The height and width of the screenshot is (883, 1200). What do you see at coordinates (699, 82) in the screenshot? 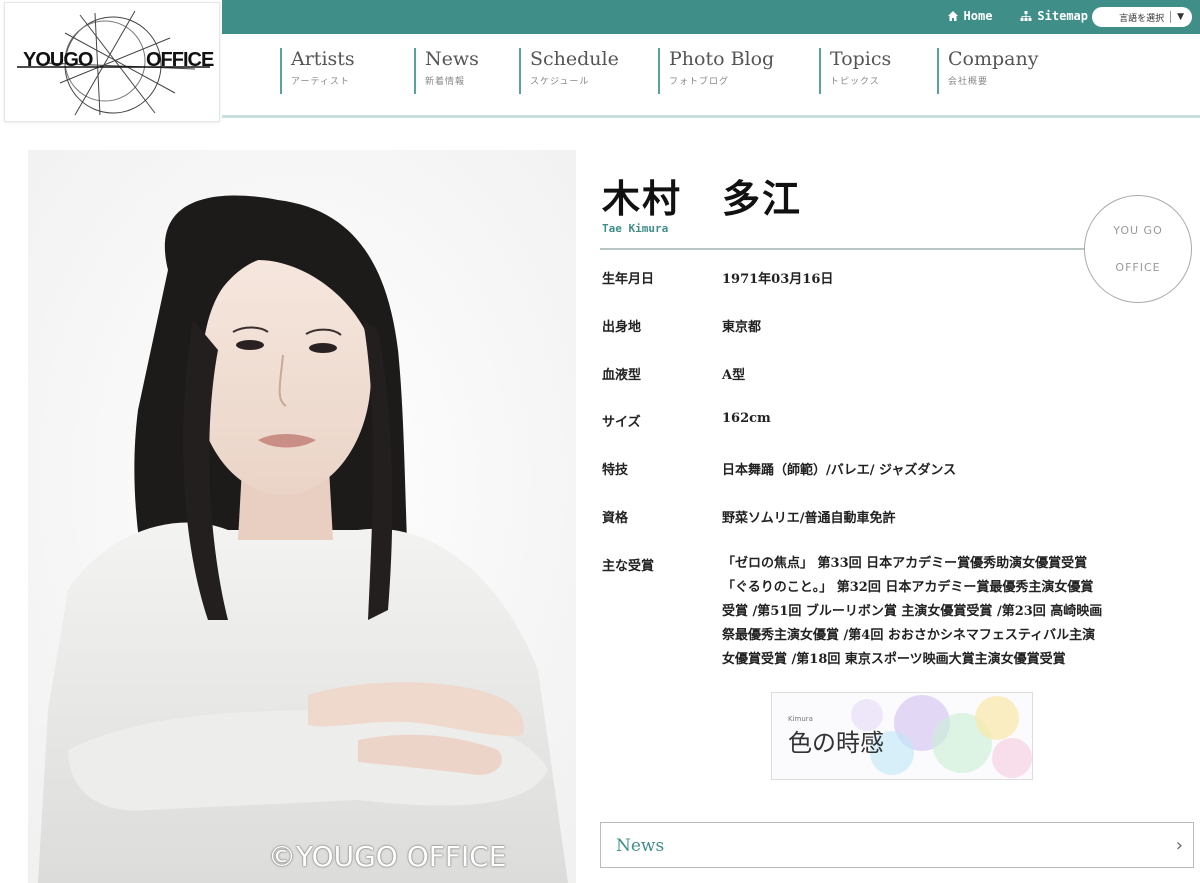
I see `nav-item-sublabel: フォトブログ` at bounding box center [699, 82].